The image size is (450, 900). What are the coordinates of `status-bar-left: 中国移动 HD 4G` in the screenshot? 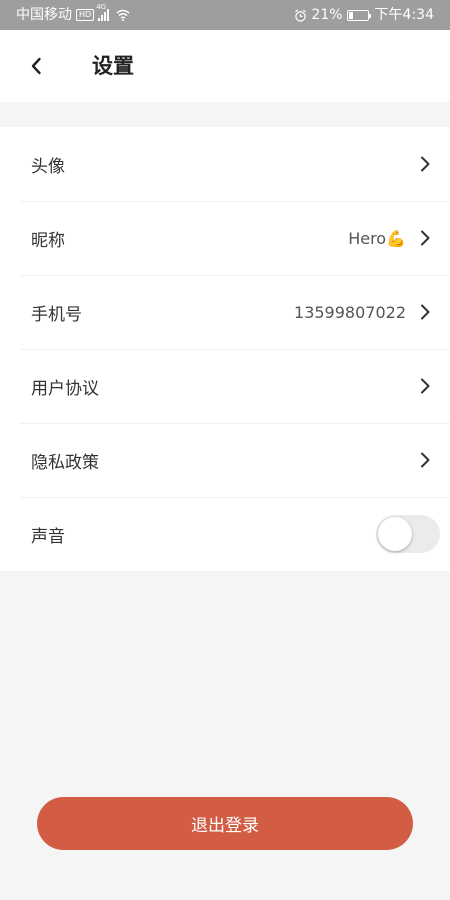 It's located at (73, 15).